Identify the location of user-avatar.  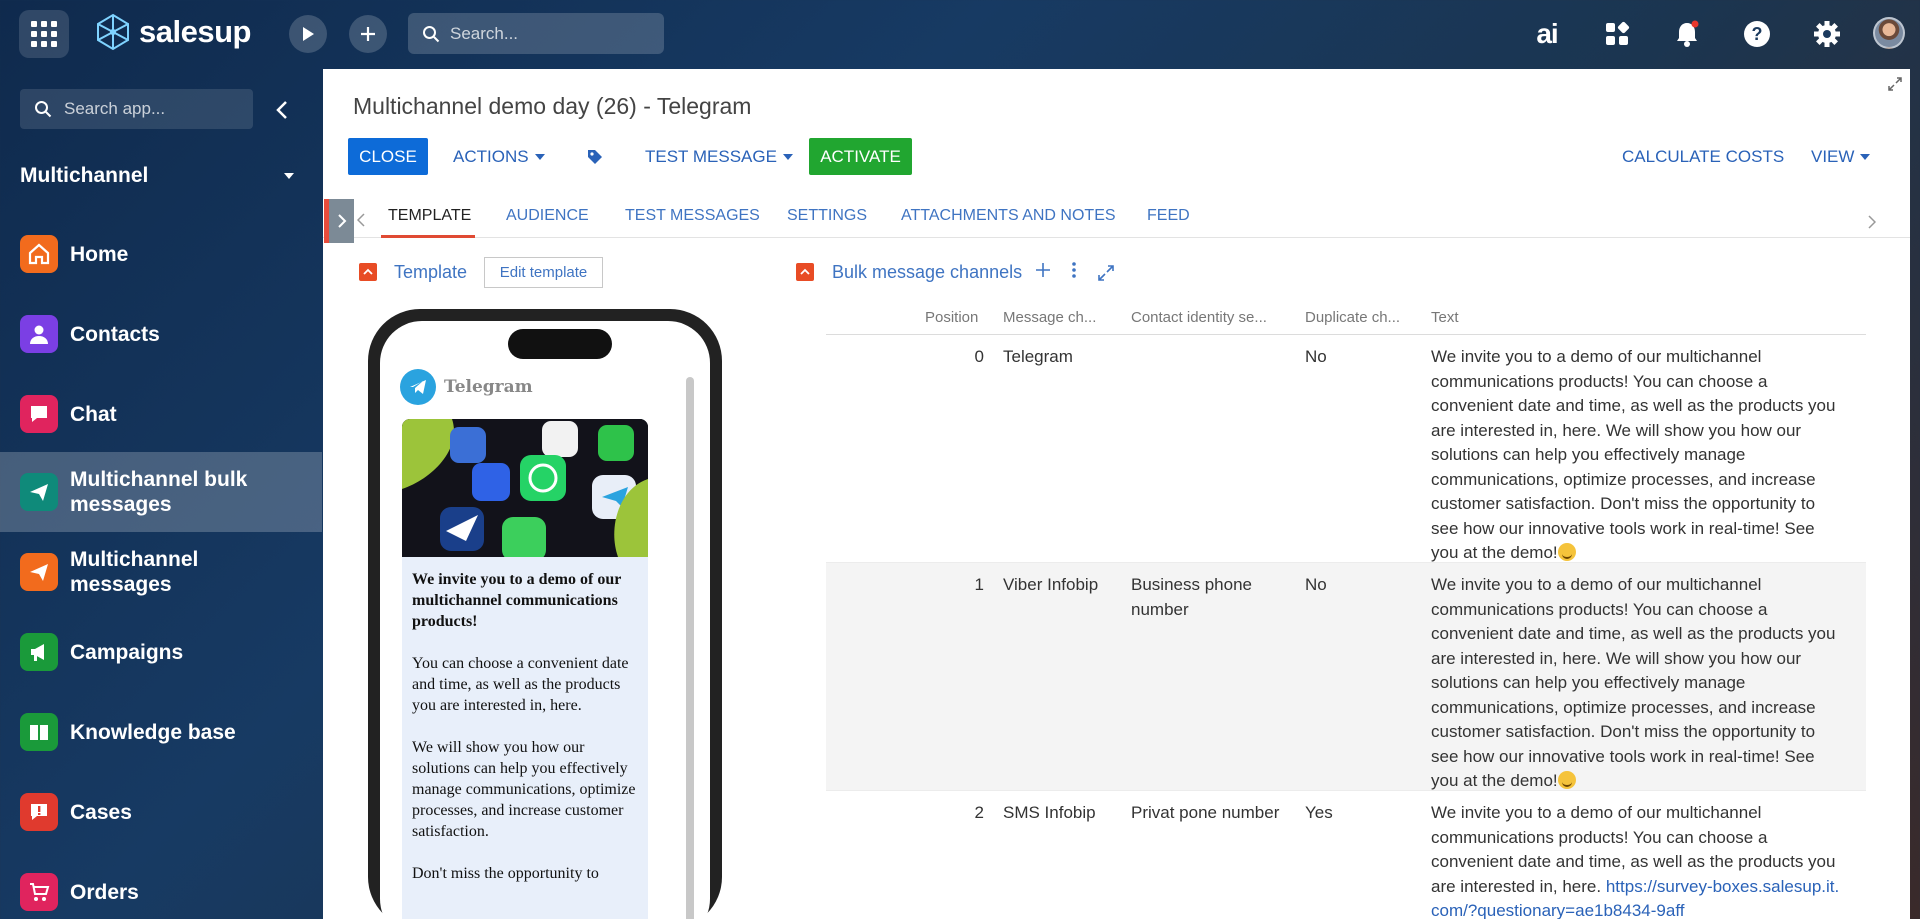
(1889, 33).